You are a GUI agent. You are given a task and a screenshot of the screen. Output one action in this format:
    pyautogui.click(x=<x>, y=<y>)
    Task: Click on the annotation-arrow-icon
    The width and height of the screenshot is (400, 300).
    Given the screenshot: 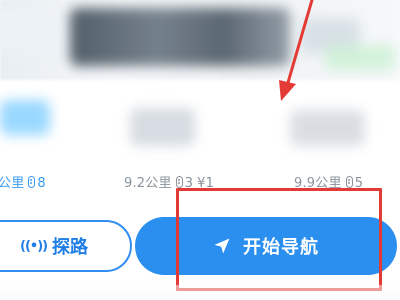 What is the action you would take?
    pyautogui.click(x=296, y=50)
    